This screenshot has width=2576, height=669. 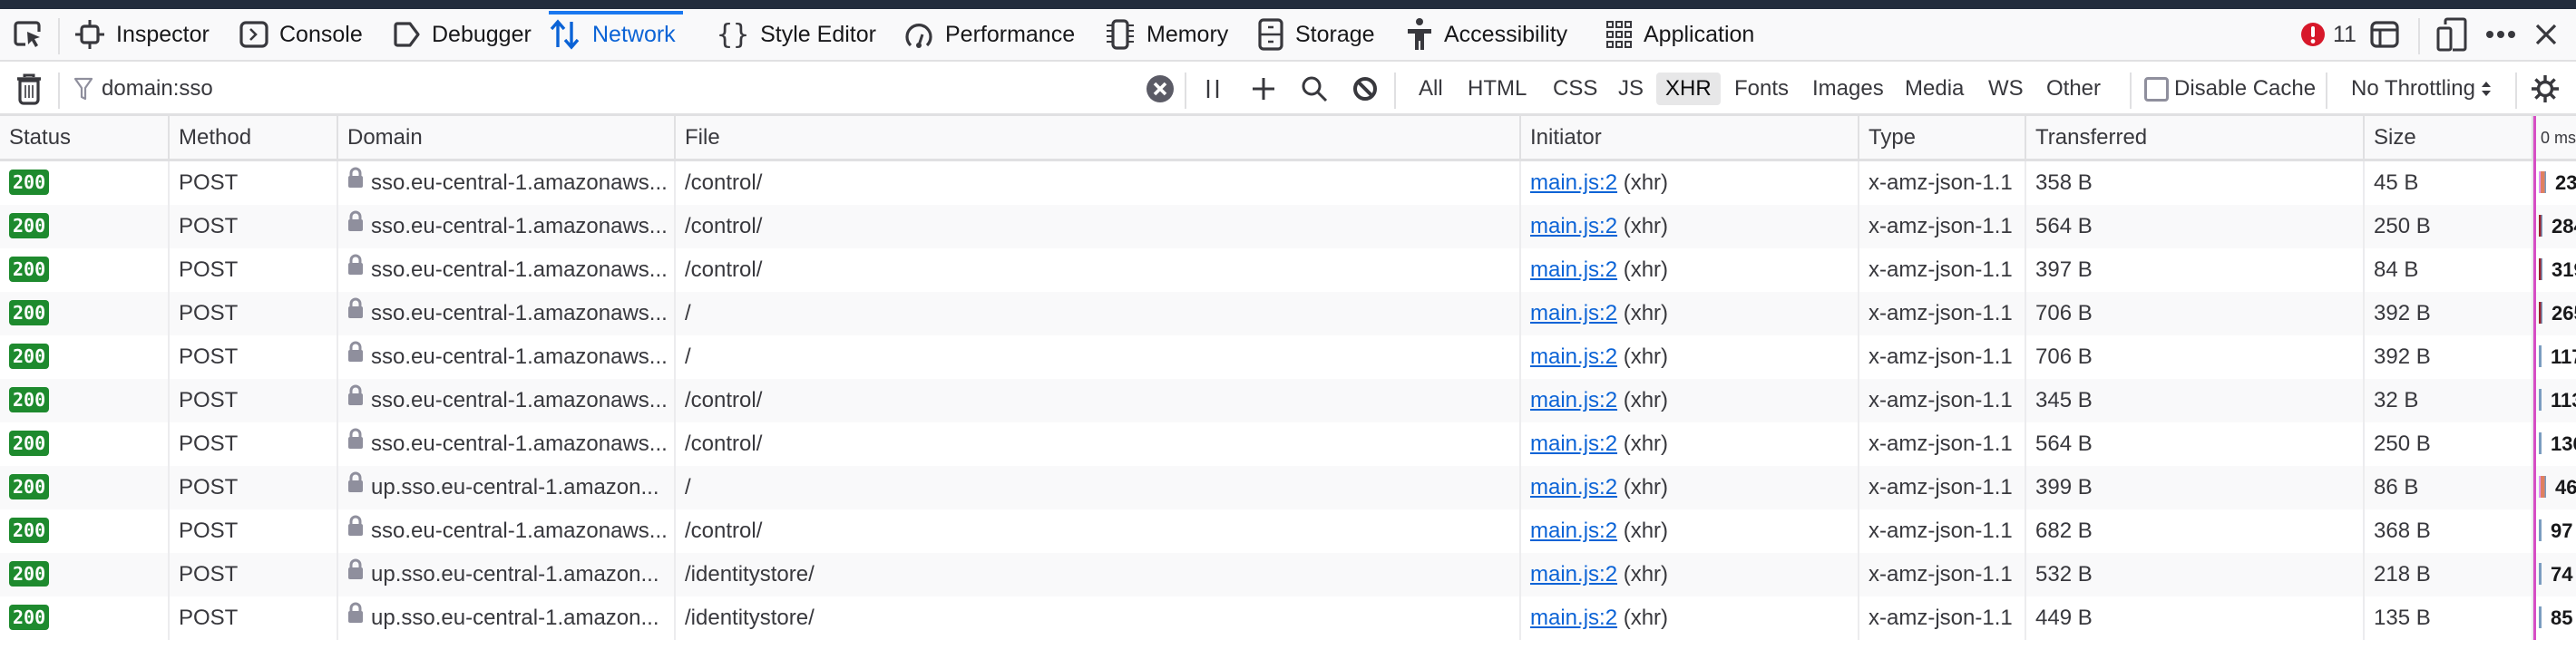 What do you see at coordinates (2402, 313) in the screenshot?
I see `size-text: 392 B` at bounding box center [2402, 313].